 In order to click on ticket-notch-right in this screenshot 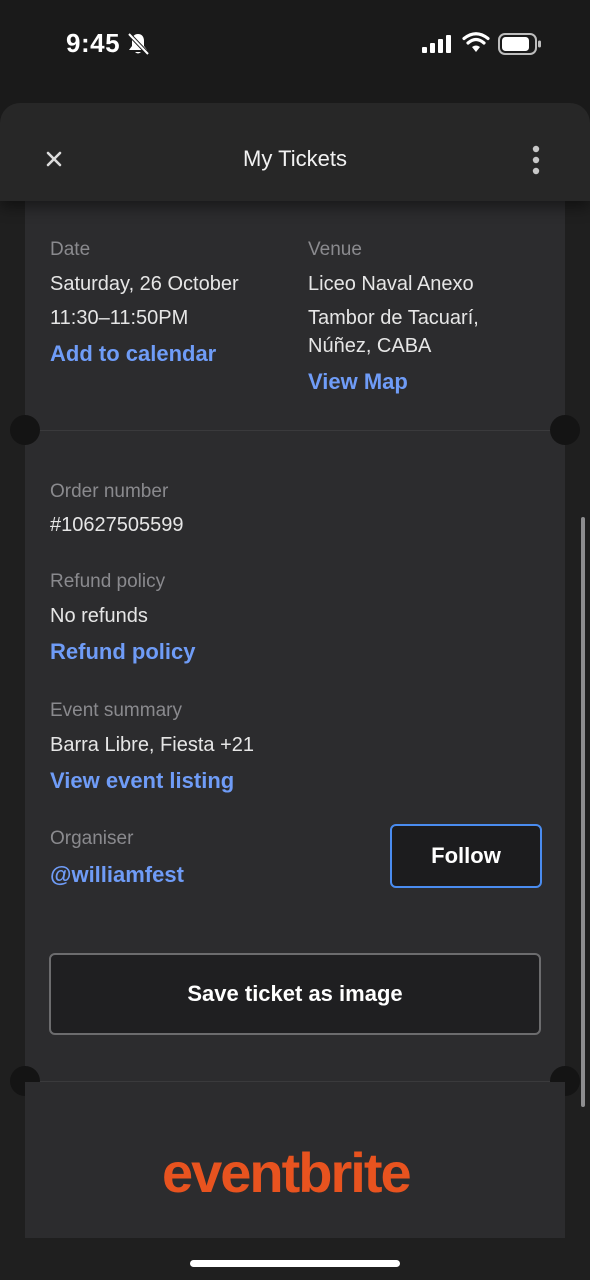, I will do `click(565, 430)`.